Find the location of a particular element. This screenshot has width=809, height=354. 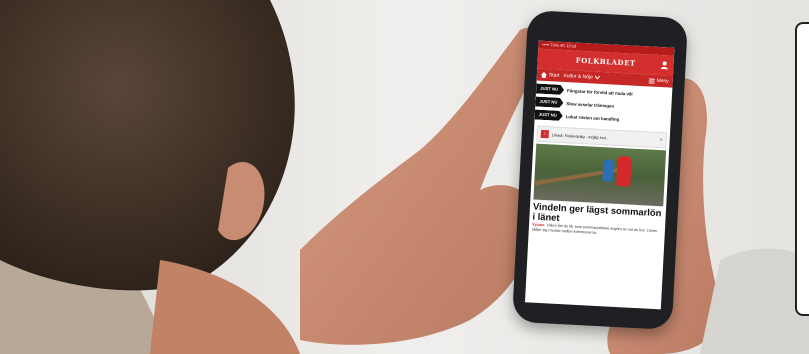

photo-person-red is located at coordinates (624, 171).